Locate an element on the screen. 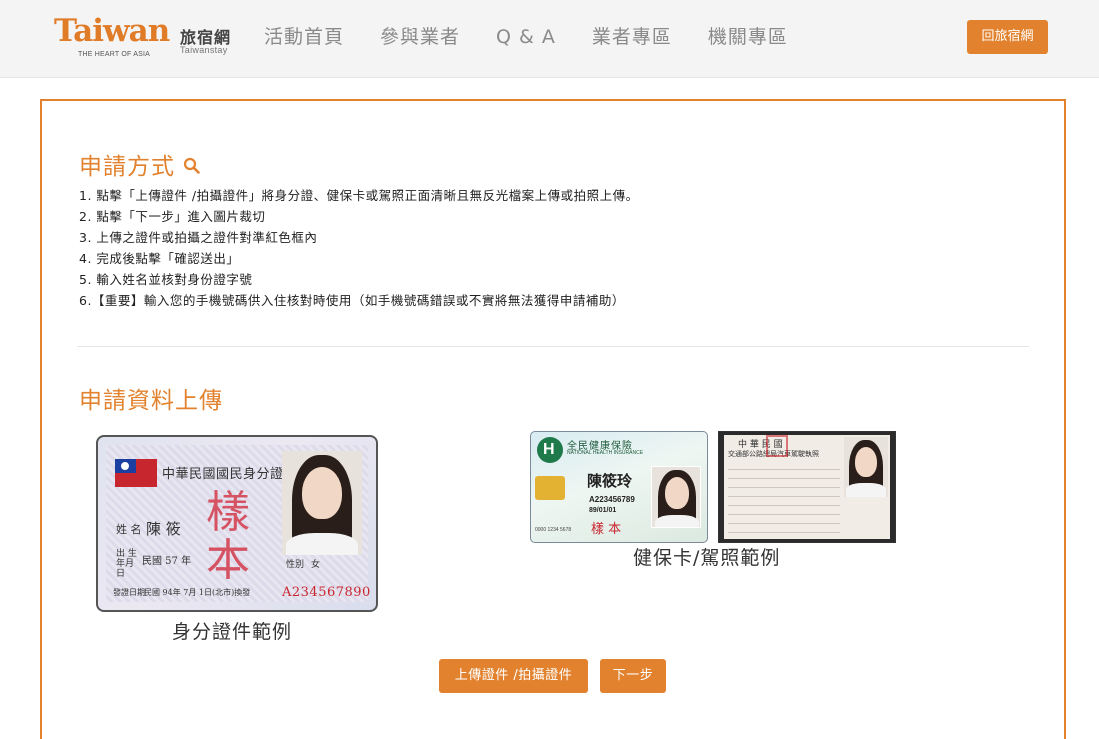 Image resolution: width=1099 pixels, height=739 pixels. id-gender-label: 性別 is located at coordinates (295, 565).